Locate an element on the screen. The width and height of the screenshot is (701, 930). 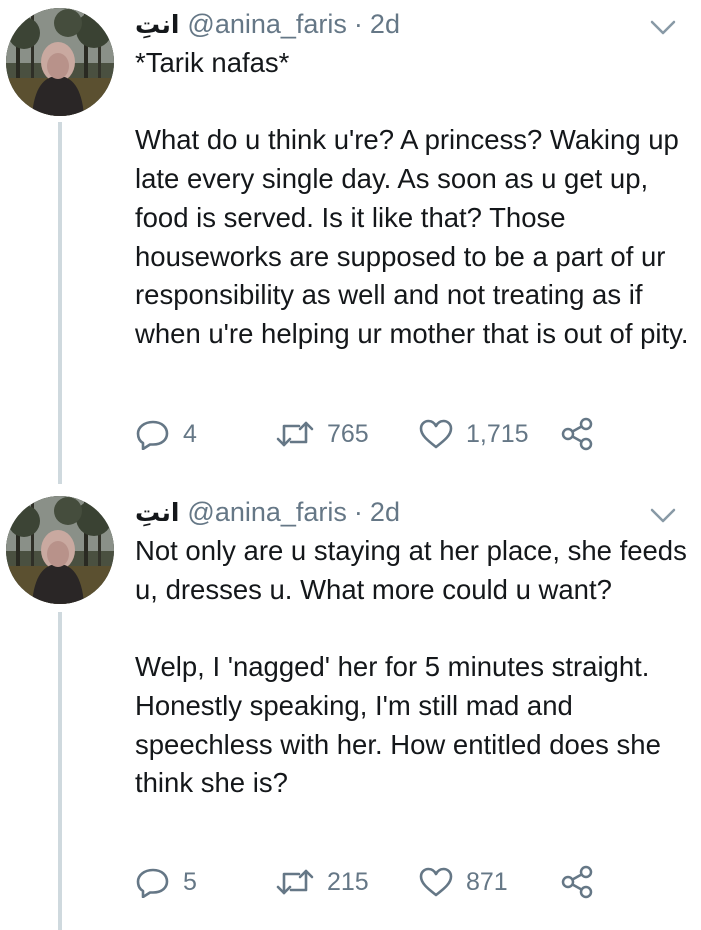
tweet-actions: 5 215 871 is located at coordinates (375, 882).